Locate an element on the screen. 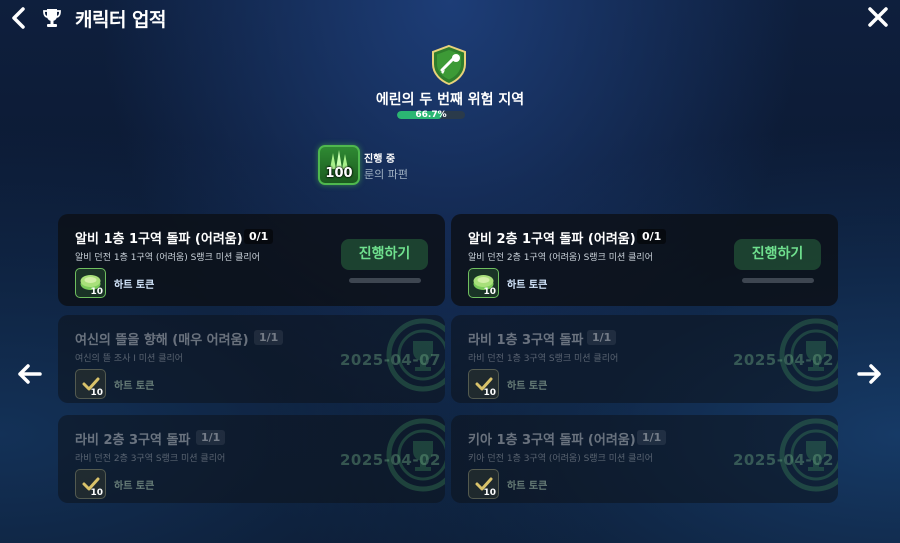 The width and height of the screenshot is (900, 543). achievement-desc: 키아 던전 1층 3구역 (어려움) S랭크 미션 클리어 is located at coordinates (560, 459).